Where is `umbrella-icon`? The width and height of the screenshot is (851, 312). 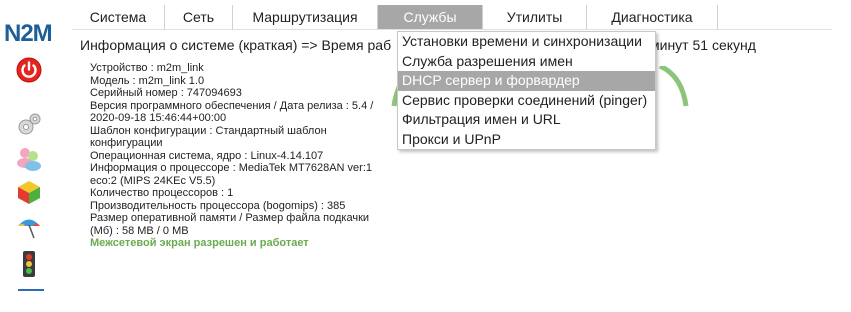
umbrella-icon is located at coordinates (29, 227).